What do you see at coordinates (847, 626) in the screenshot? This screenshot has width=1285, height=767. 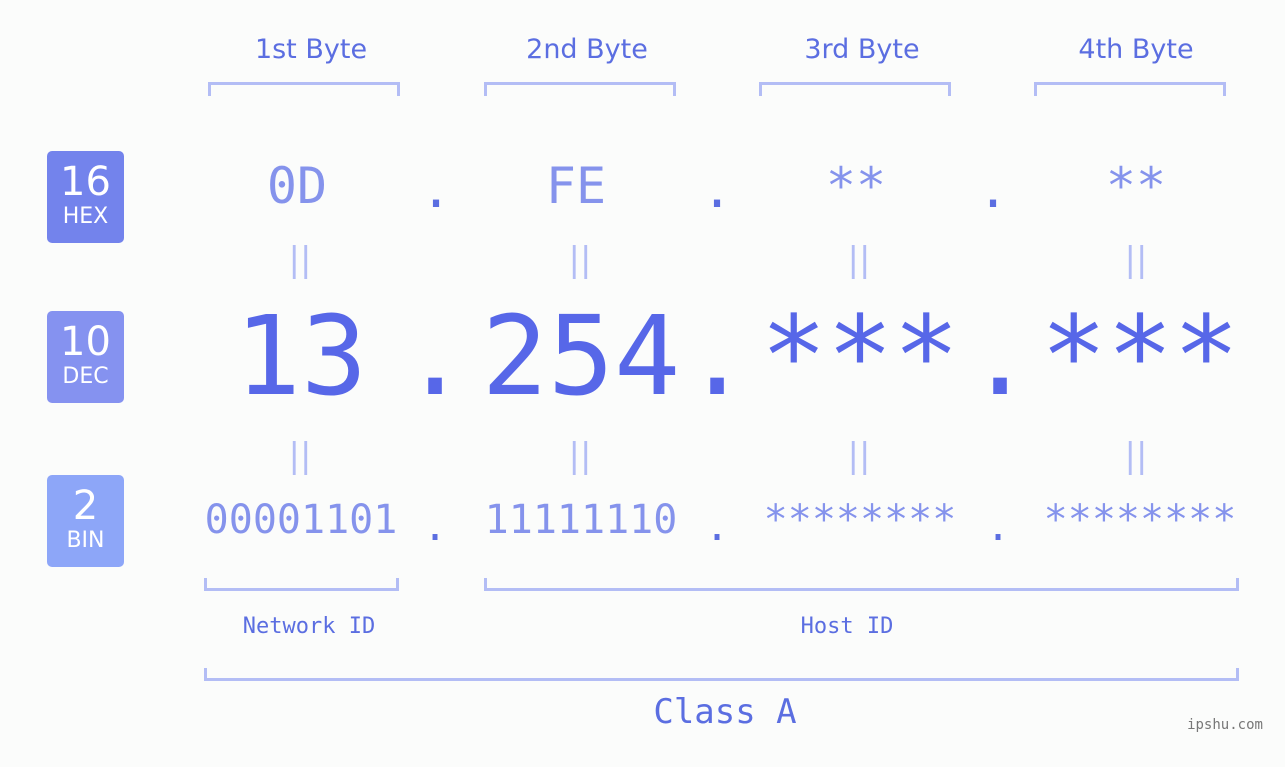 I see `host-id-label: Host ID` at bounding box center [847, 626].